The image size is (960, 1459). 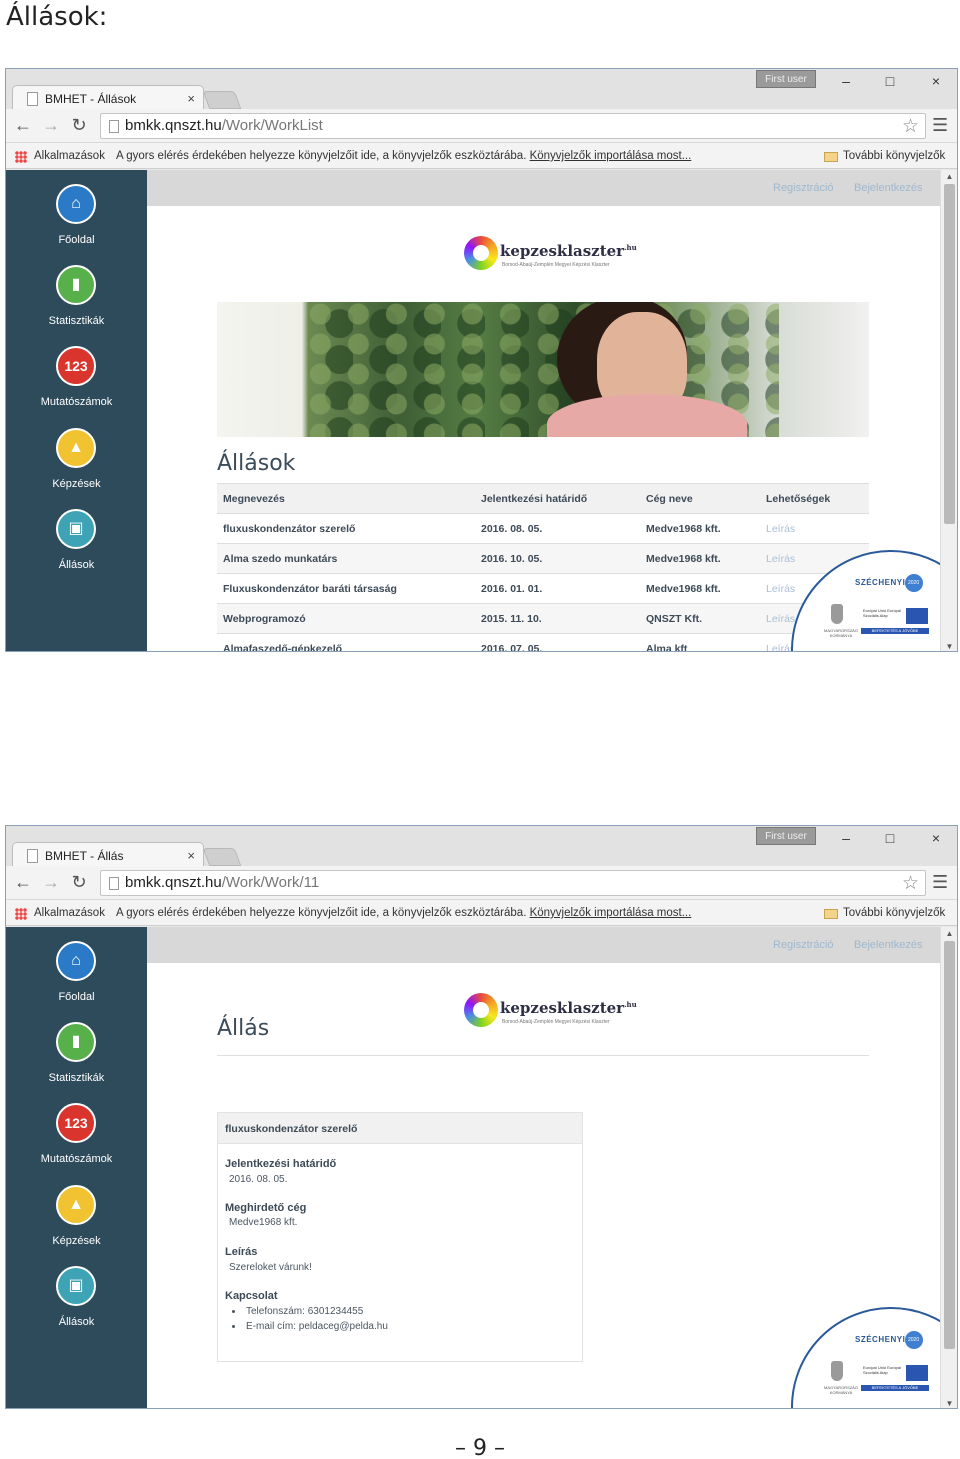 What do you see at coordinates (814, 498) in the screenshot?
I see `column-header: Lehetőségek` at bounding box center [814, 498].